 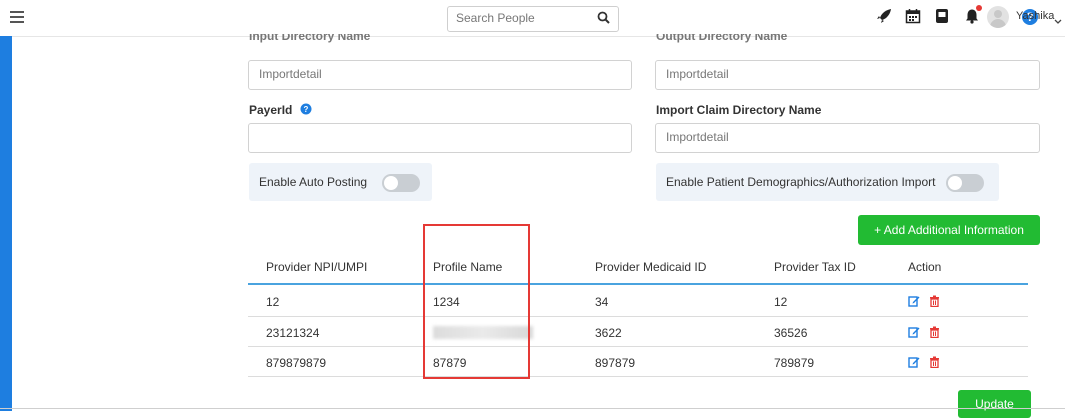 I want to click on auto-posting-toggle-box: Enable Auto Posting, so click(x=340, y=182).